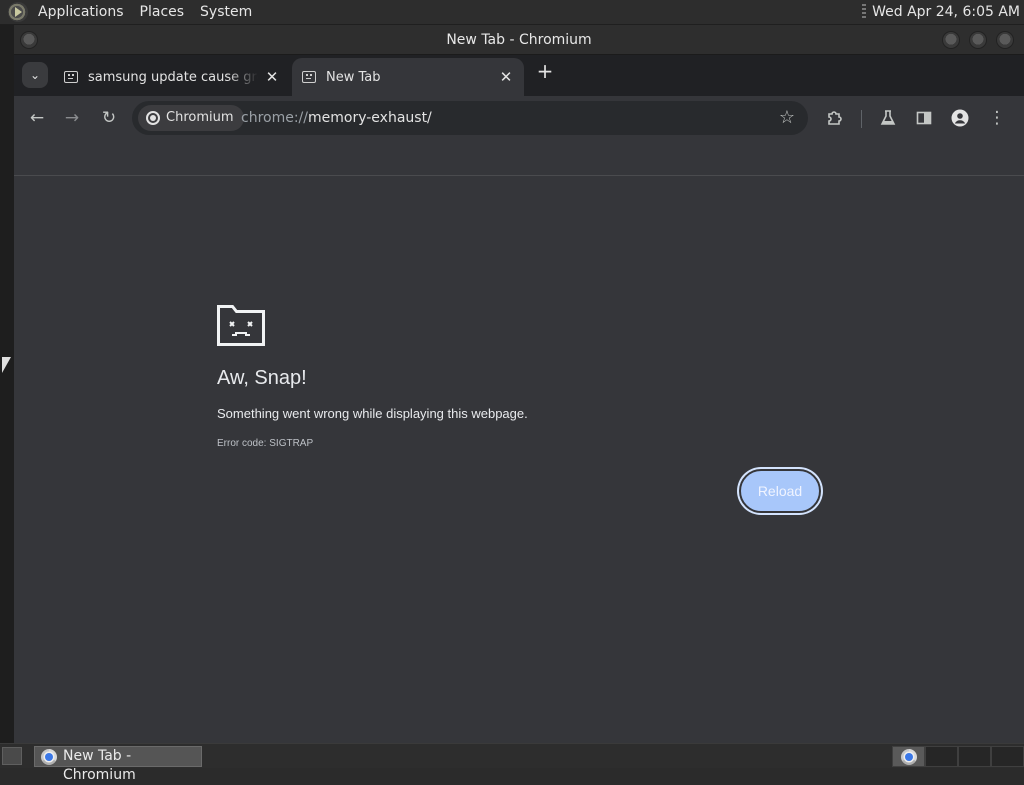 Image resolution: width=1024 pixels, height=785 pixels. Describe the element at coordinates (262, 378) in the screenshot. I see `crash-title: Aw, Snap!` at that location.